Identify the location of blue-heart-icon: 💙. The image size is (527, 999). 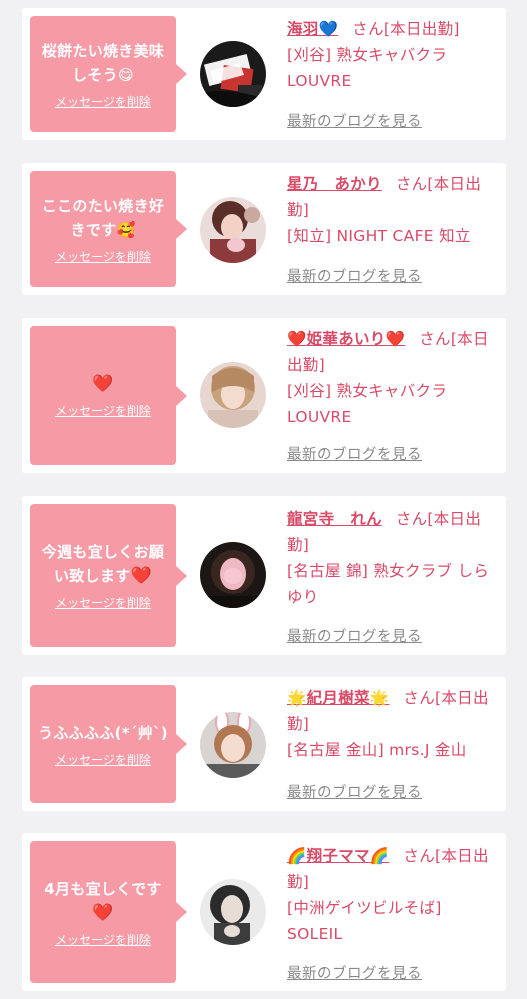
(328, 29).